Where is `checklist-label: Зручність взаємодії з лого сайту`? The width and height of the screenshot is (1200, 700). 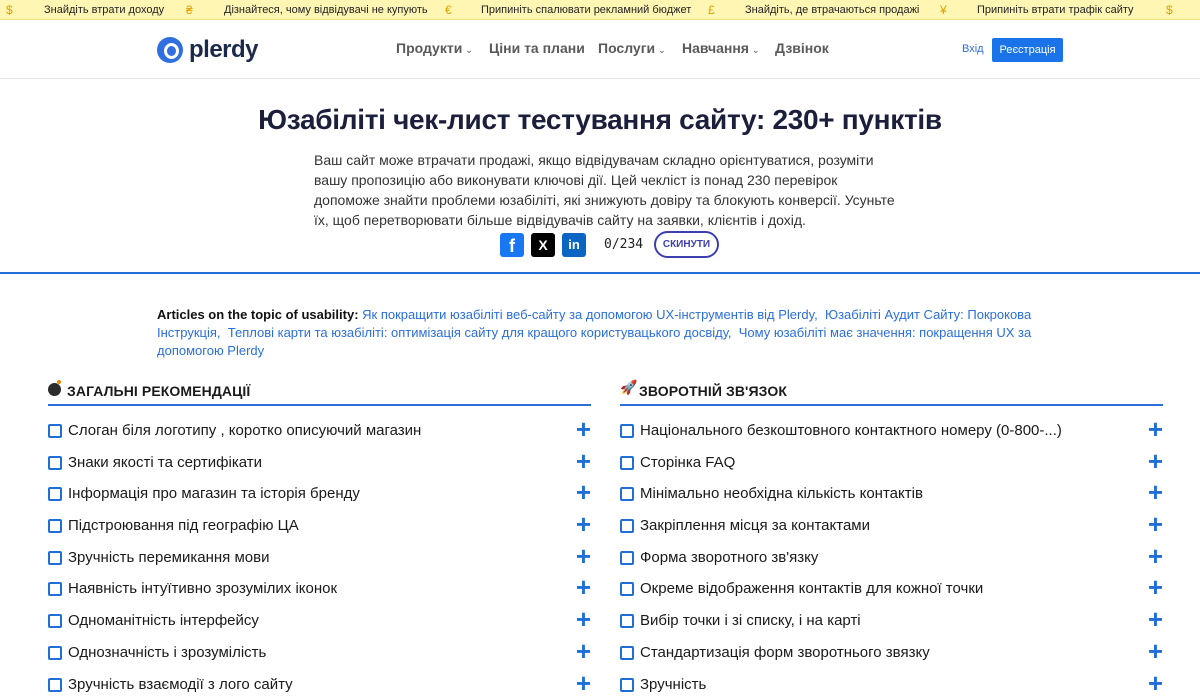 checklist-label: Зручність взаємодії з лого сайту is located at coordinates (180, 684).